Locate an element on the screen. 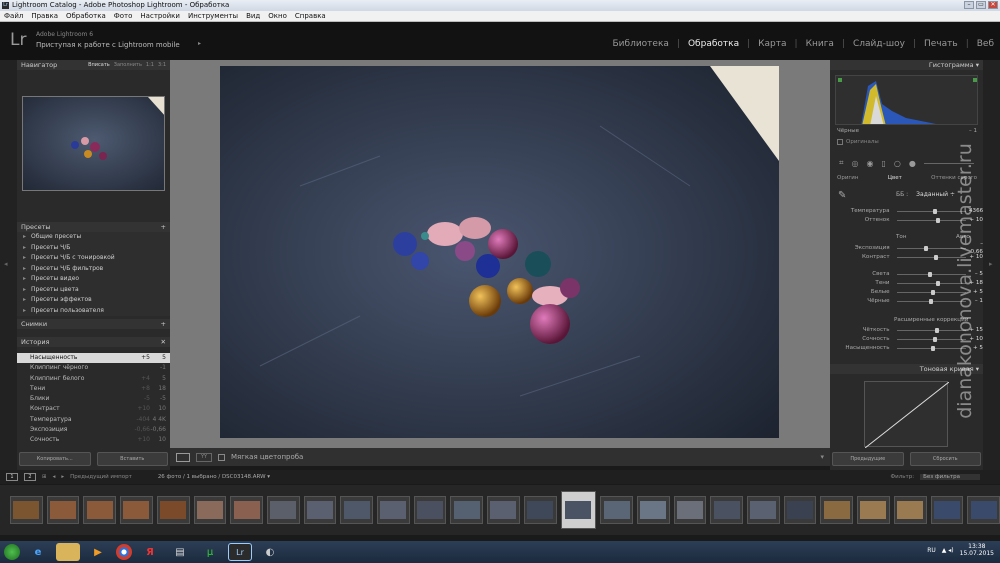  menu-view: Вид is located at coordinates (253, 16).